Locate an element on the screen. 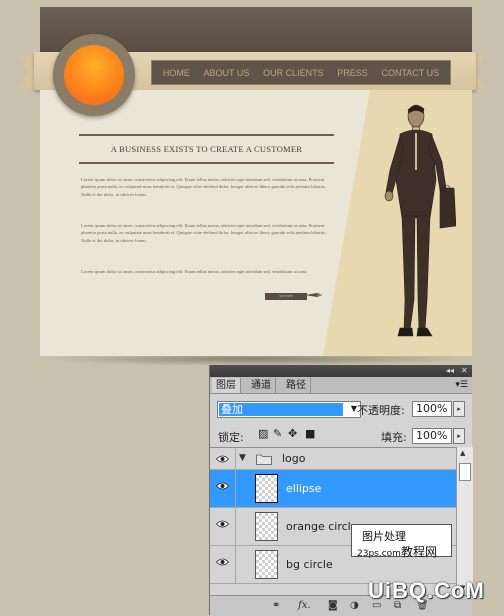  watermark-brand: UiBQ.CoM is located at coordinates (426, 590).